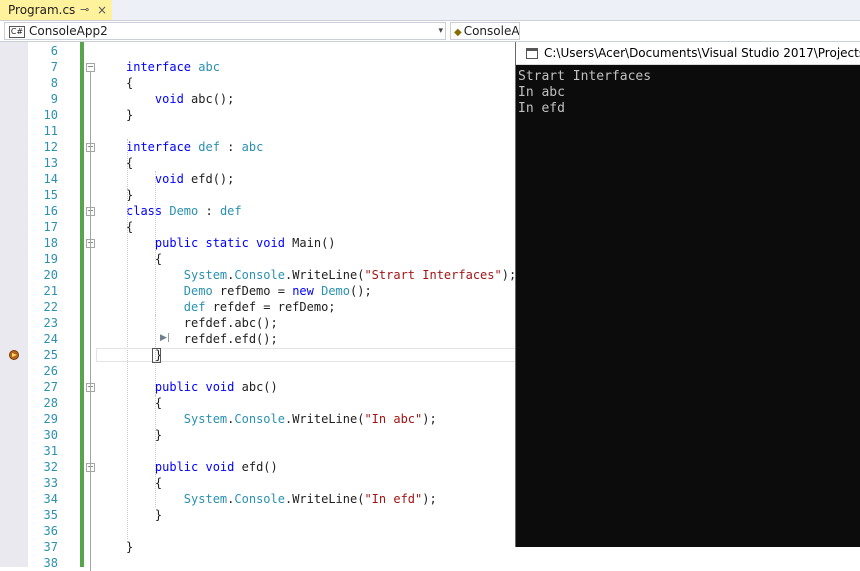 The width and height of the screenshot is (860, 571). I want to click on tab-program-cs: Program.cs ⊸ ×, so click(56, 10).